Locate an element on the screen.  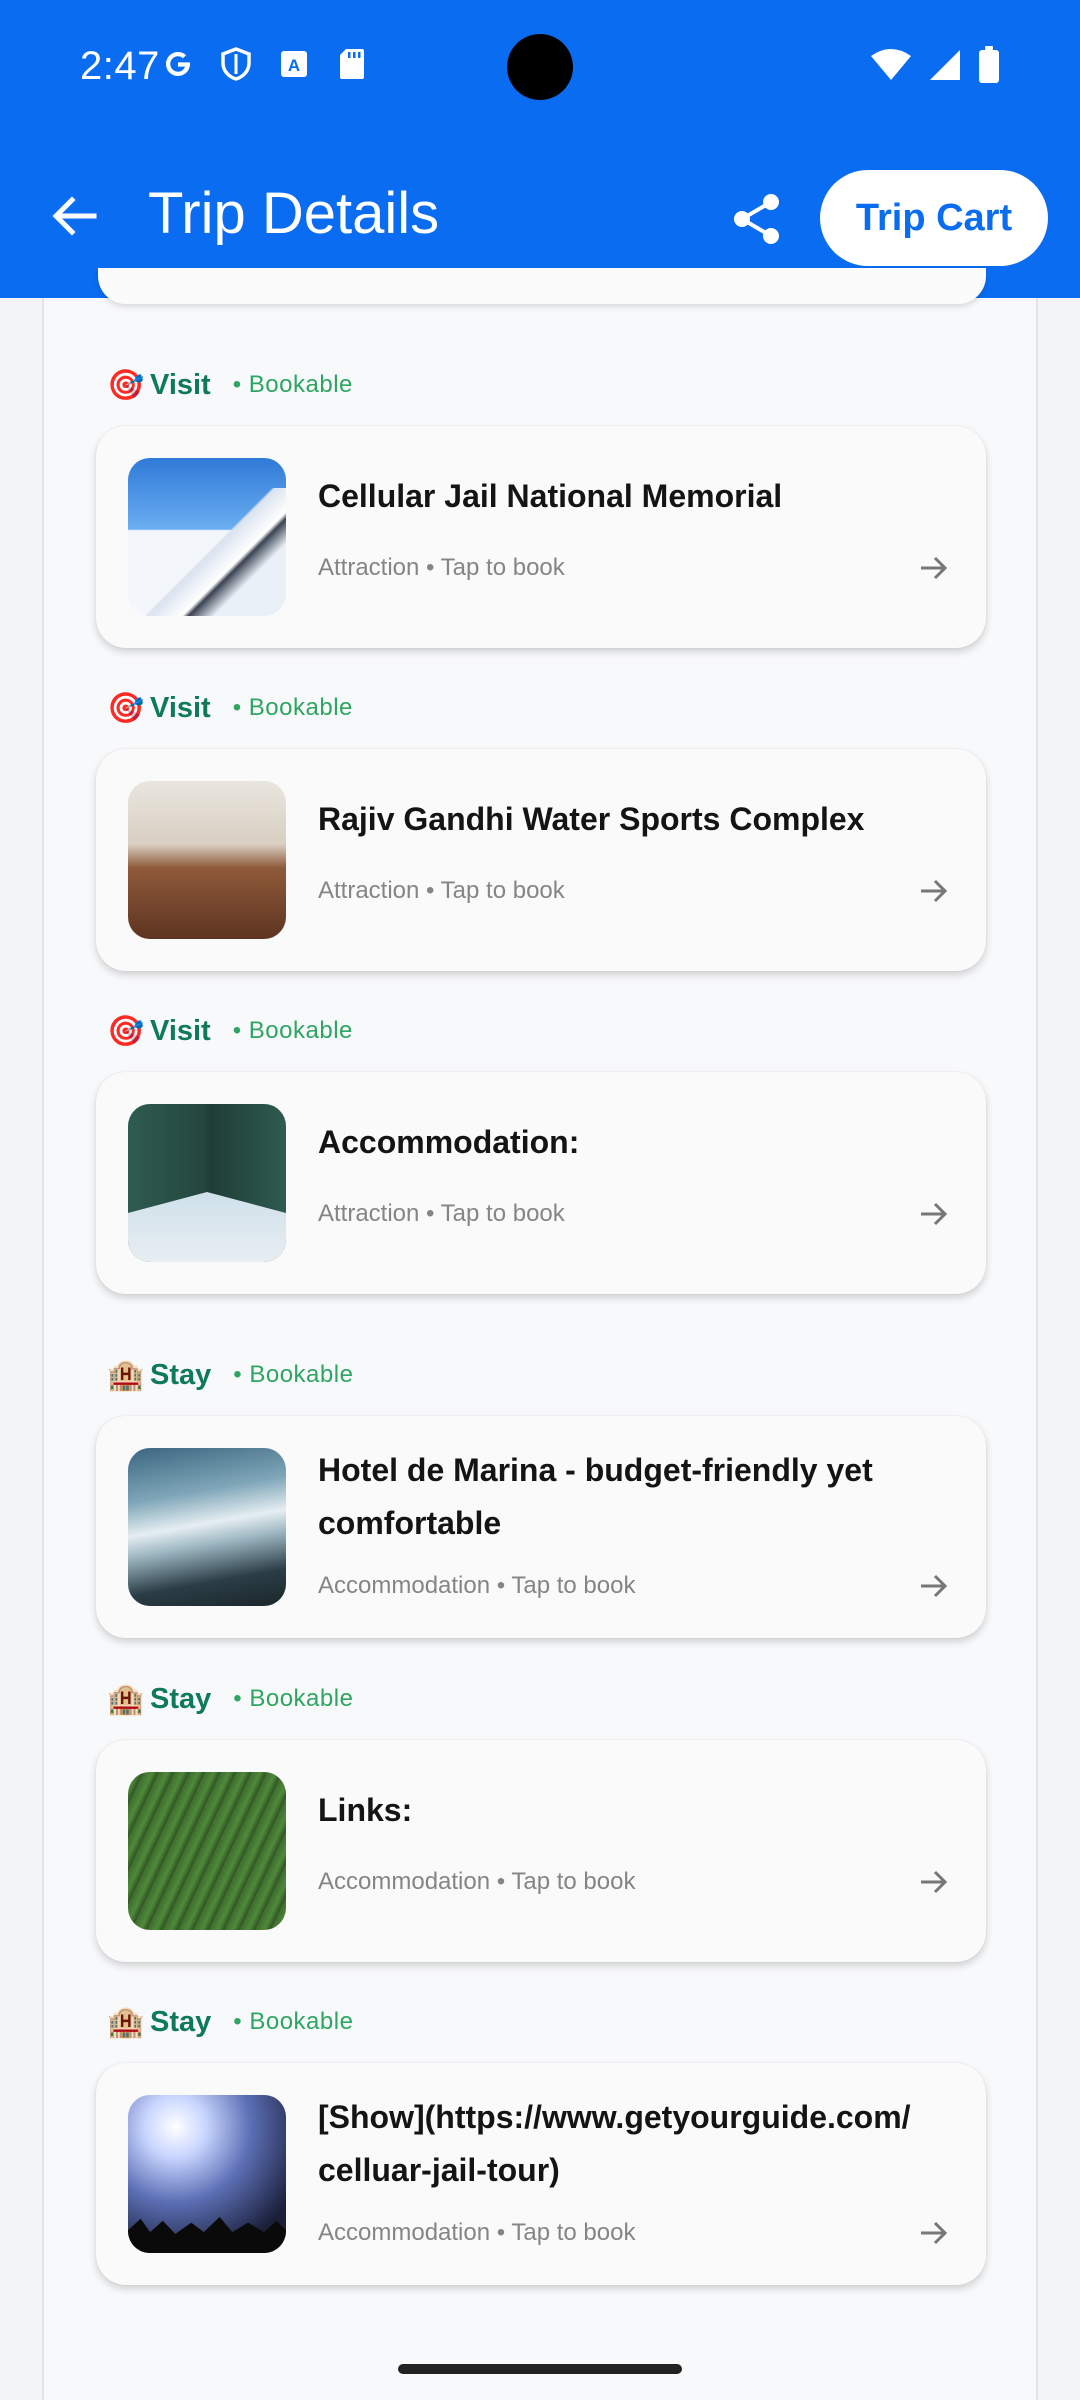
svg-text: A is located at coordinates (294, 65).